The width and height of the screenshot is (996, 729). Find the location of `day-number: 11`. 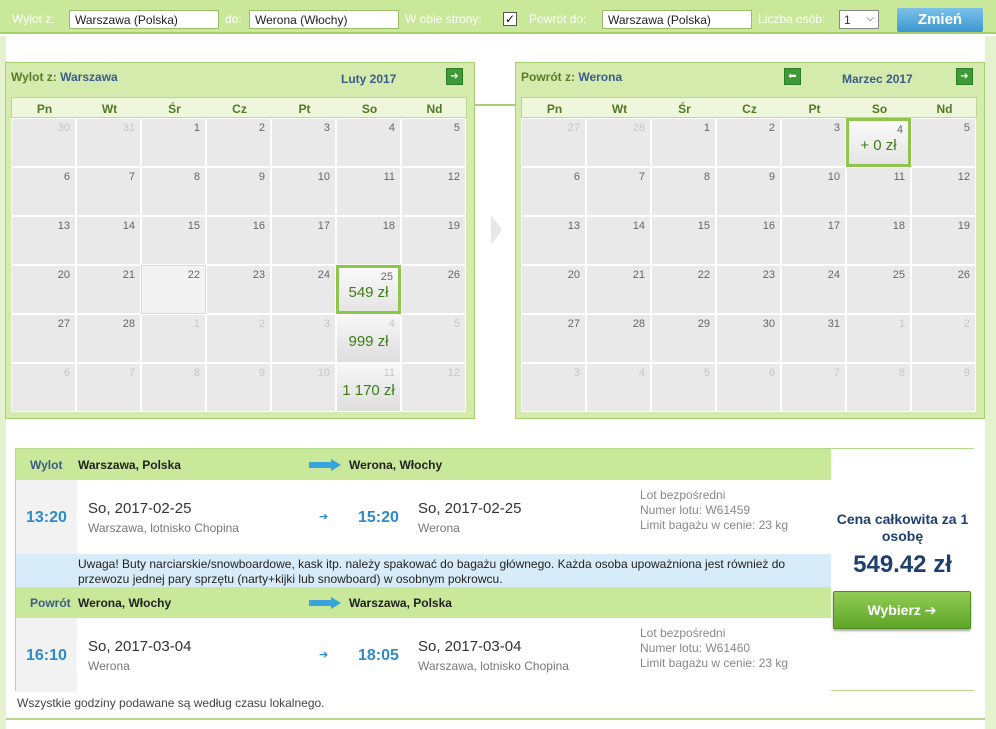

day-number: 11 is located at coordinates (389, 373).